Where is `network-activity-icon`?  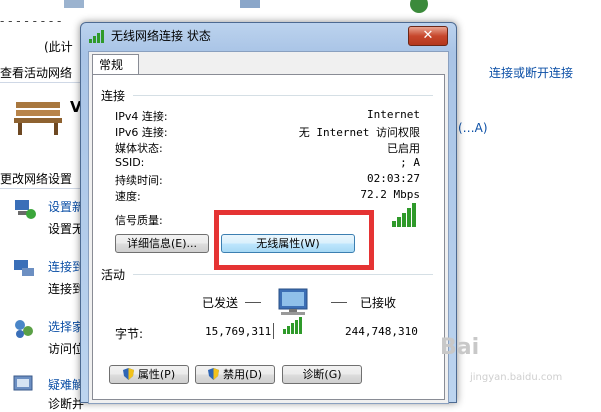
network-activity-icon is located at coordinates (290, 313).